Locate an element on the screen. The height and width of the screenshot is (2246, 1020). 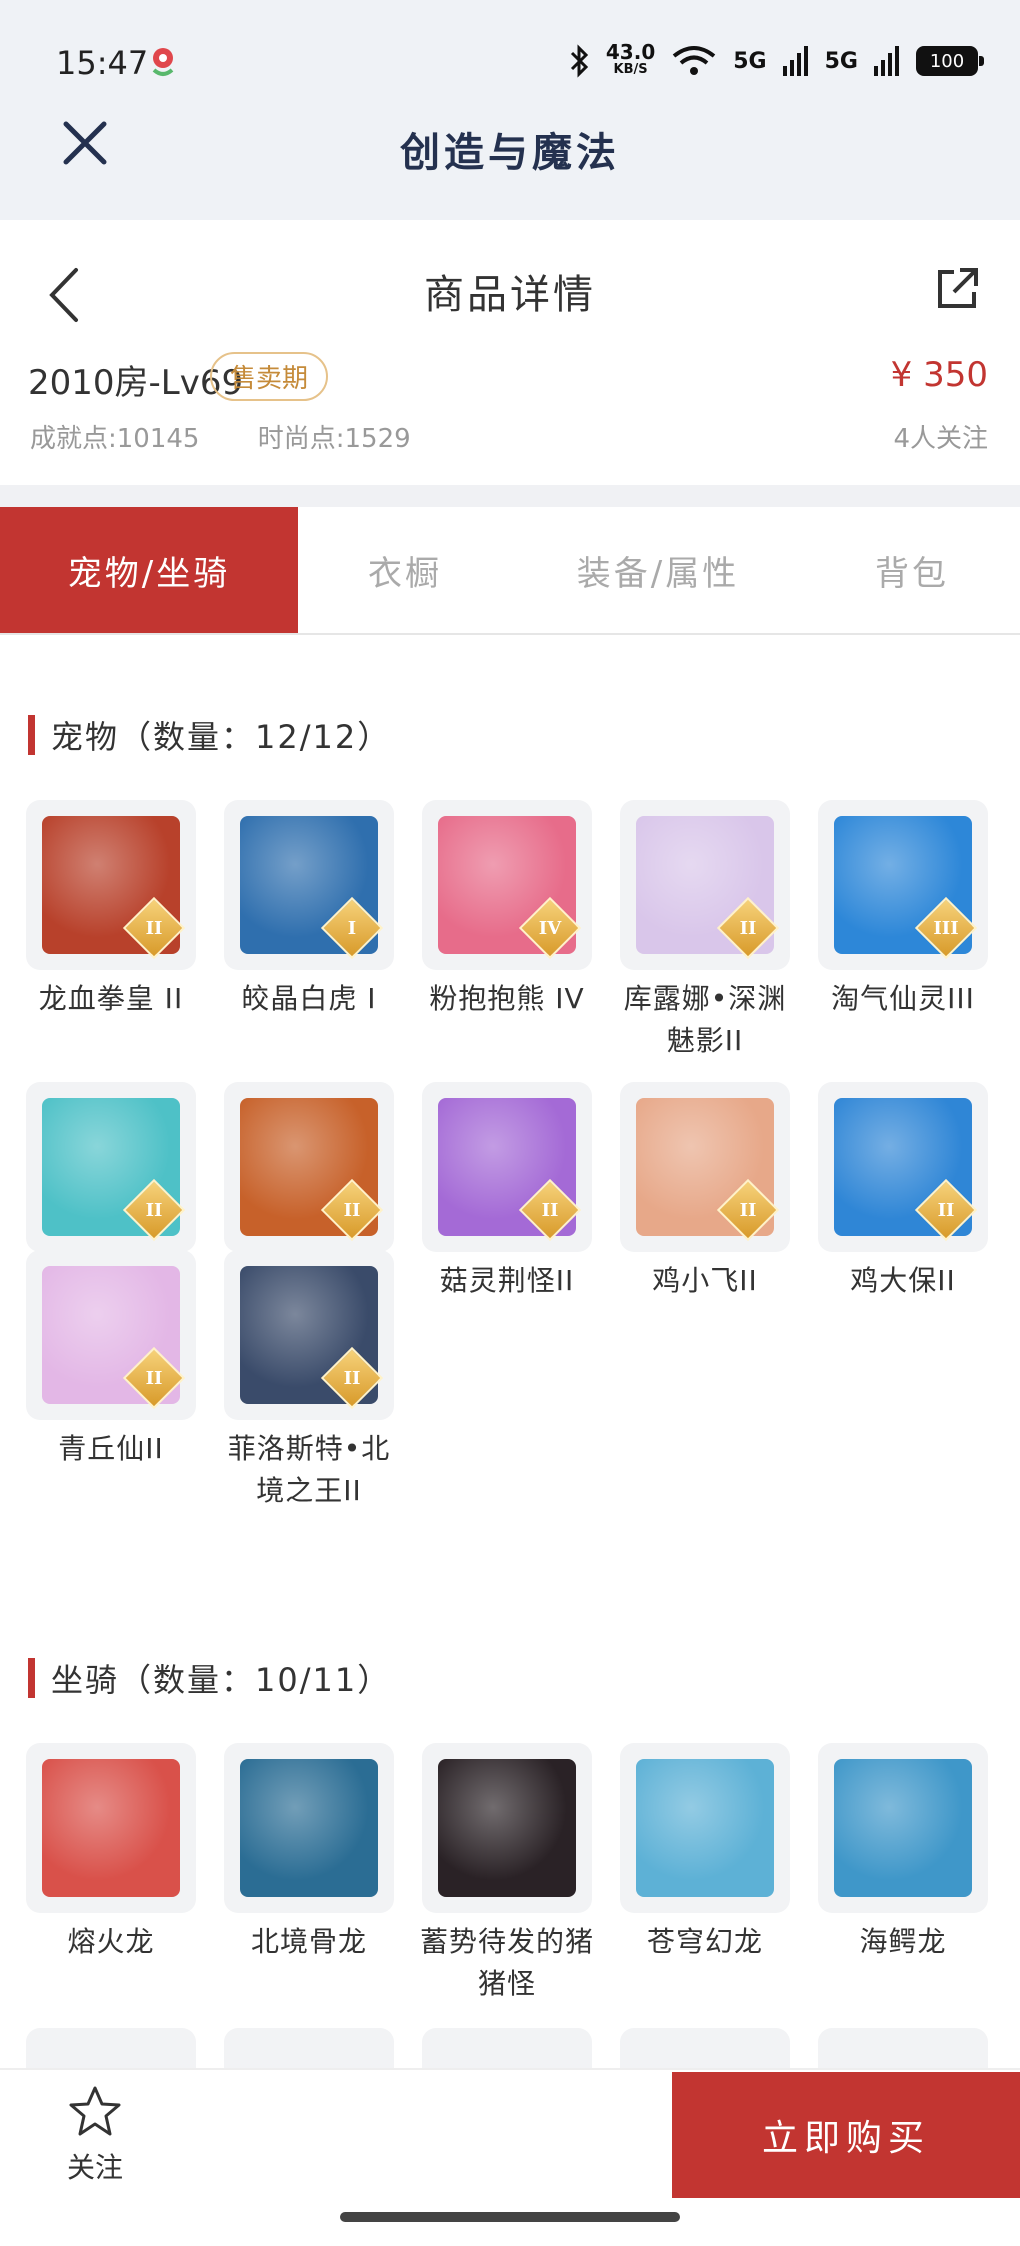
category-tabs: 宠物/坐骑 衣橱 装备/属性 背包 is located at coordinates (510, 571).